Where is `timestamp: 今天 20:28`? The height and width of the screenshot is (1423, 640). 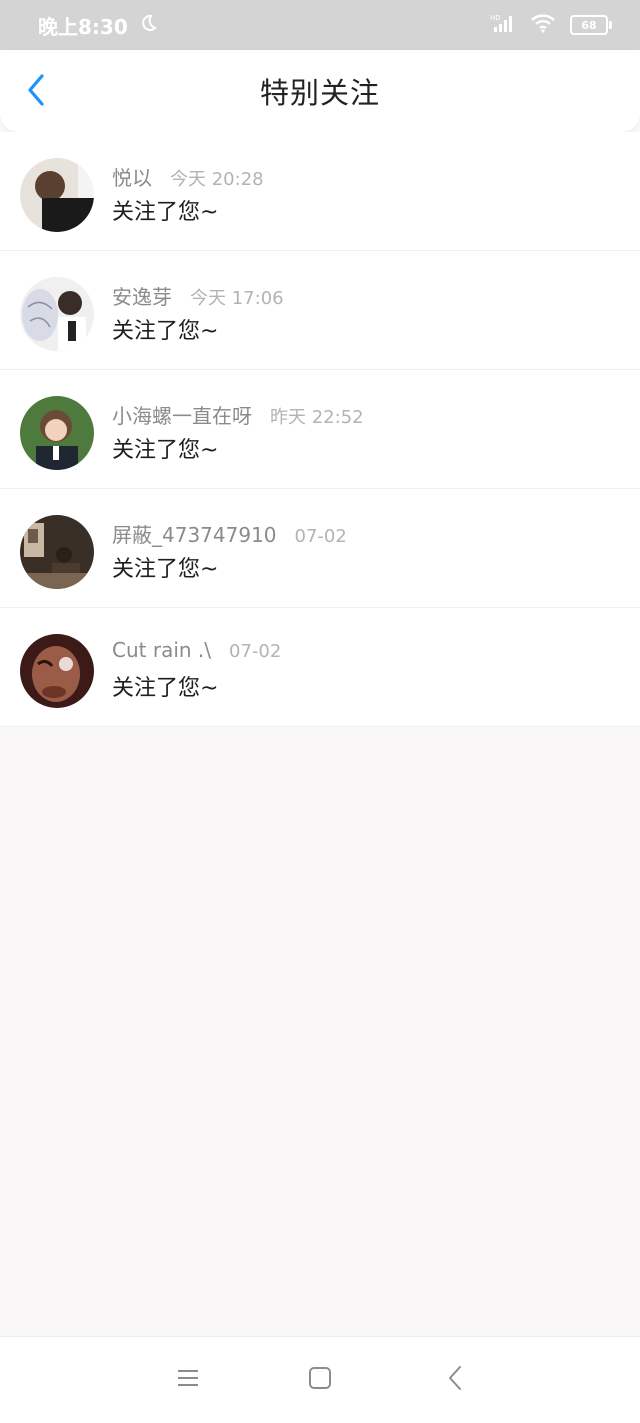
timestamp: 今天 20:28 is located at coordinates (217, 179).